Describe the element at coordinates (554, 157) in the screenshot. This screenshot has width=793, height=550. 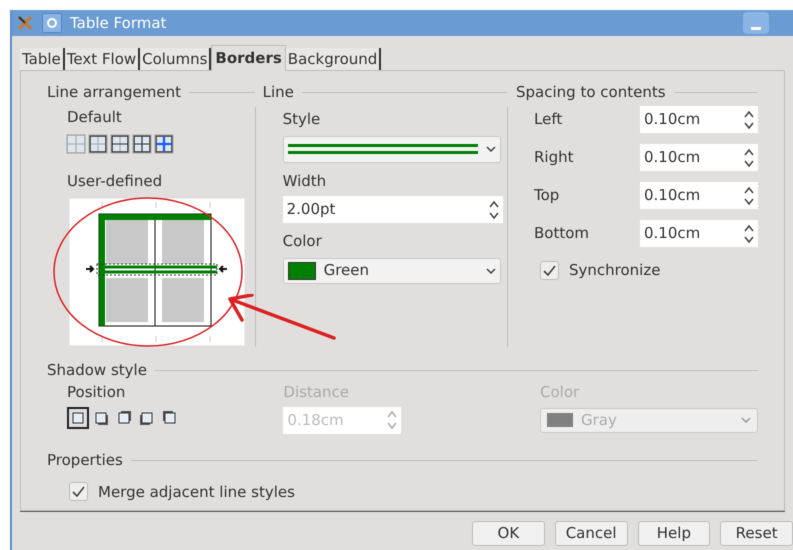
I see `field-label: Right` at that location.